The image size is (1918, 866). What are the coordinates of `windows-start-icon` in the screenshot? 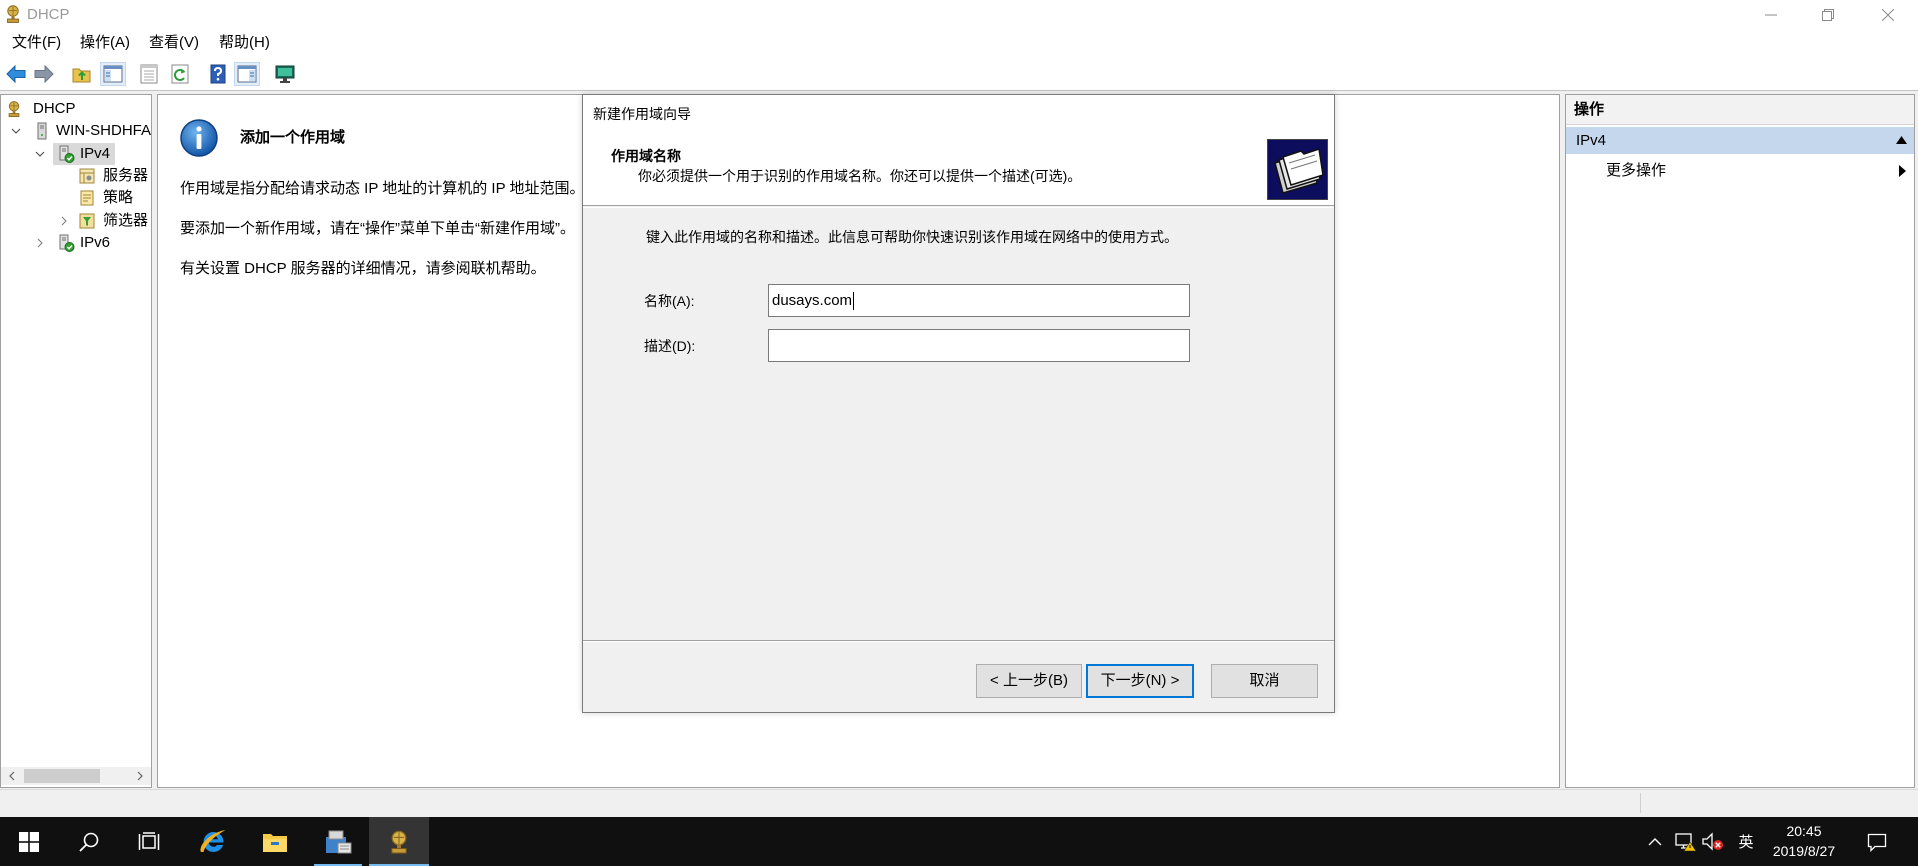 It's located at (29, 841).